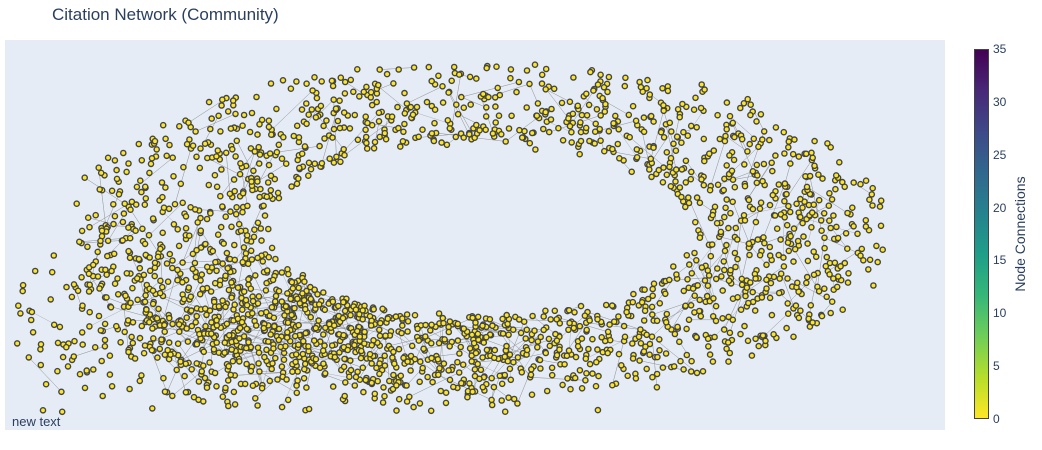 This screenshot has height=450, width=1042. I want to click on colorbar-title: Node Connections, so click(1020, 234).